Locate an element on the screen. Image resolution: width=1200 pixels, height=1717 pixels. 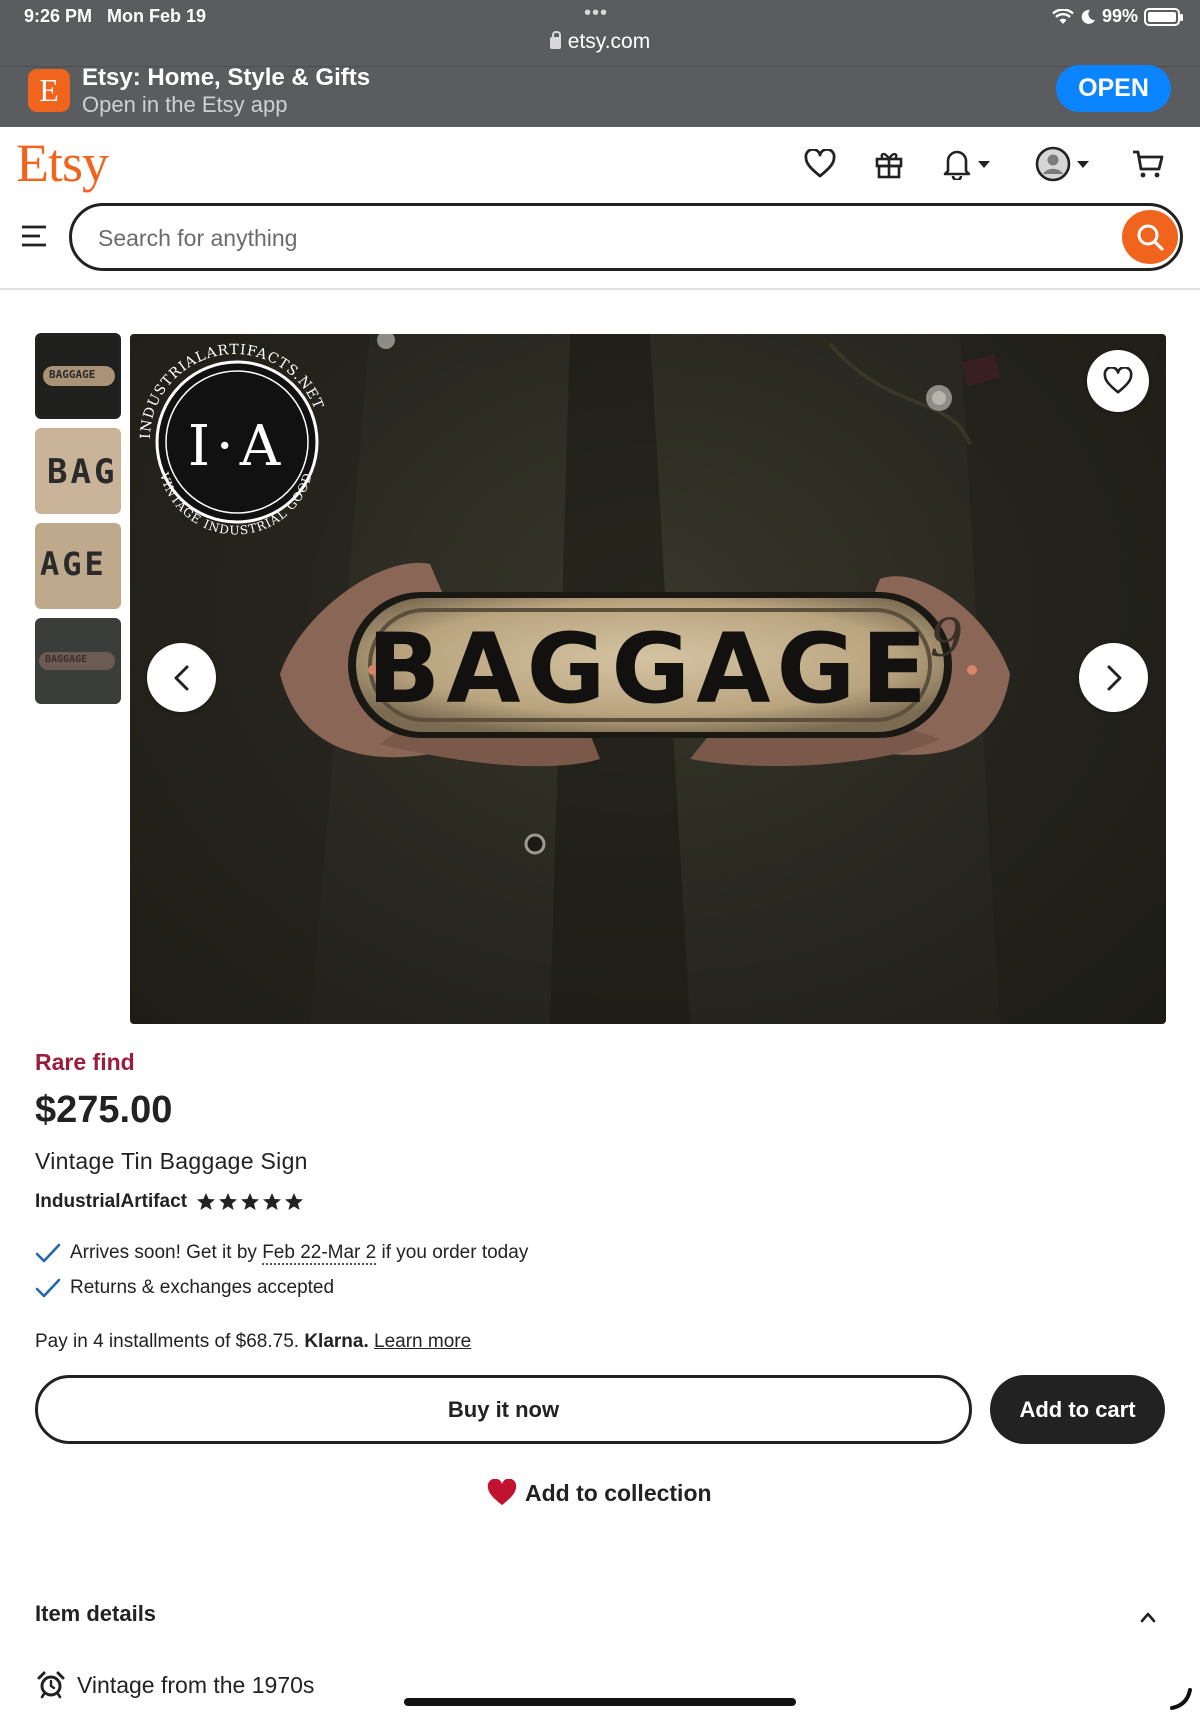
open-app-button: OPEN is located at coordinates (1113, 88).